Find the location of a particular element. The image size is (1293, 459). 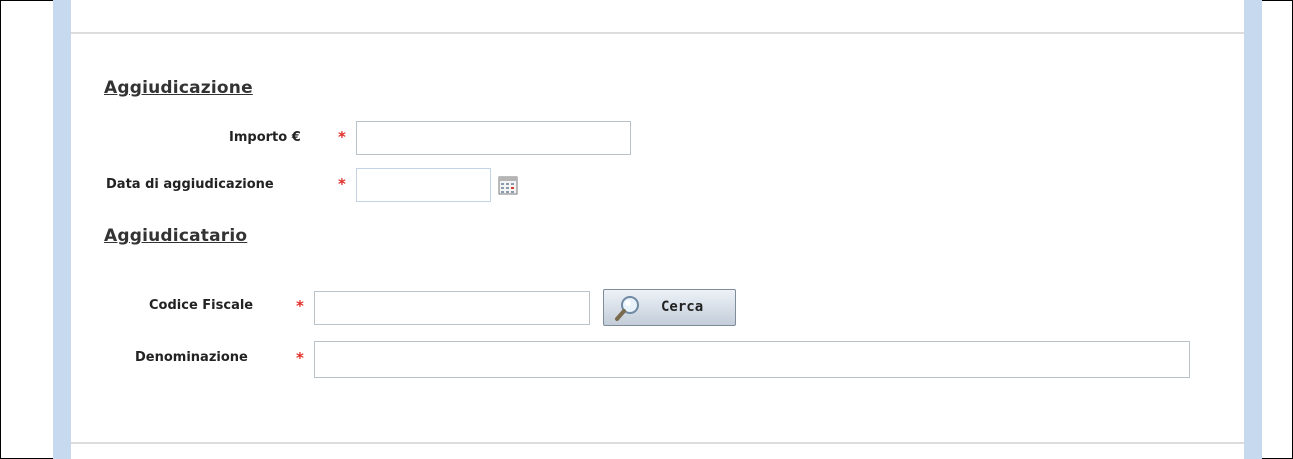

right-side-band is located at coordinates (1253, 229).